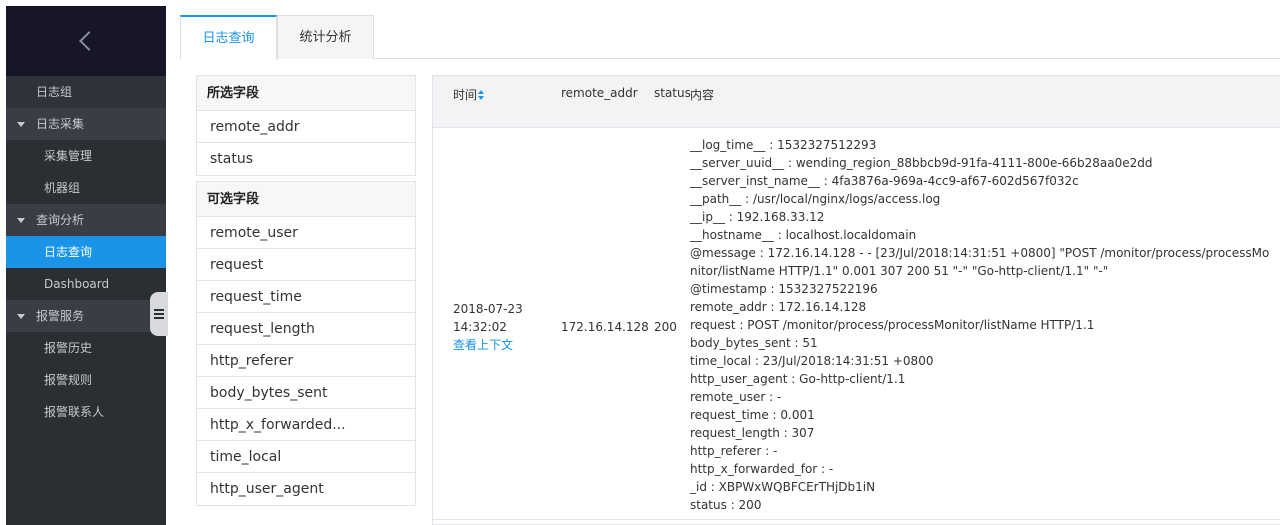 The width and height of the screenshot is (1280, 525). I want to click on log-time: 14:32:02, so click(480, 327).